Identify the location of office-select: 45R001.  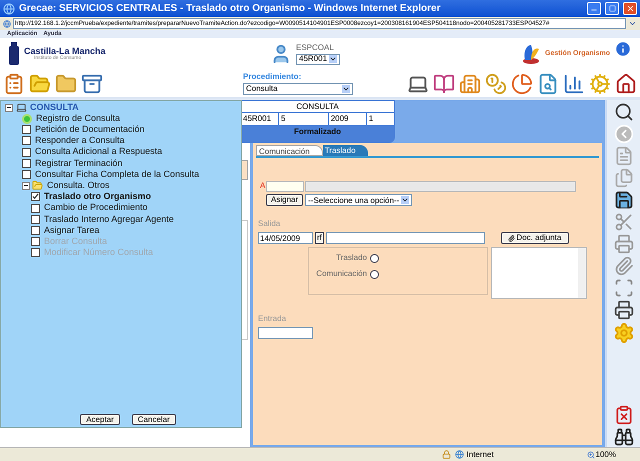
(318, 59).